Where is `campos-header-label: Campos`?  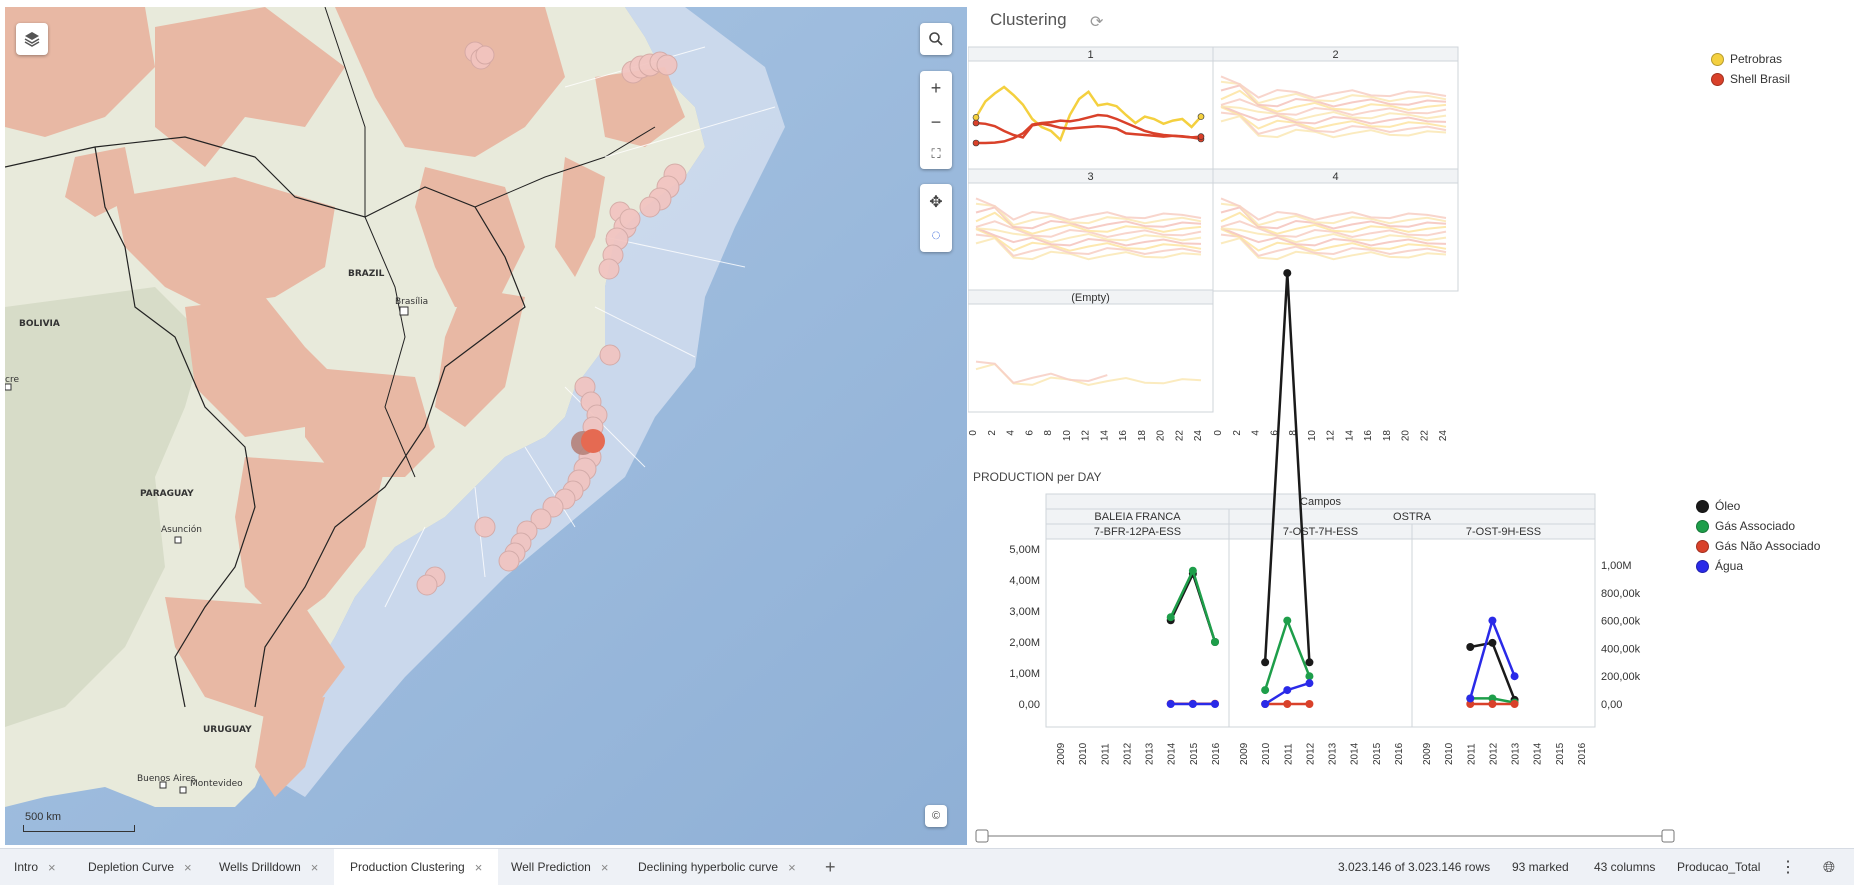 campos-header-label: Campos is located at coordinates (1320, 502).